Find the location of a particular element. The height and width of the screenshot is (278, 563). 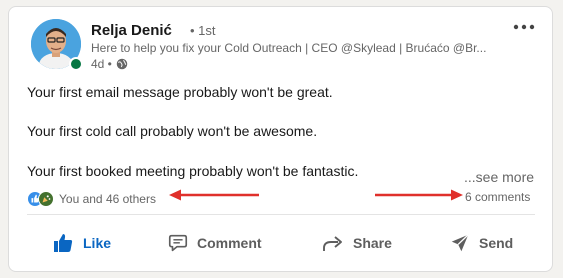

thumbs-up-icon is located at coordinates (63, 243).